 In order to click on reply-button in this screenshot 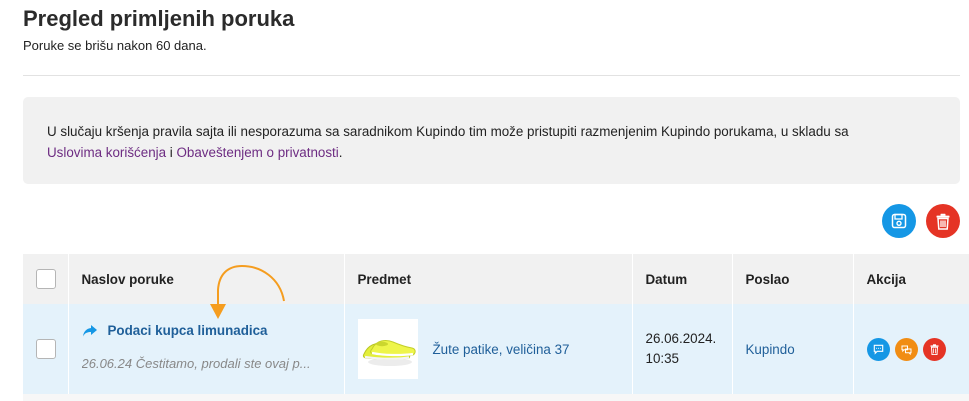, I will do `click(878, 349)`.